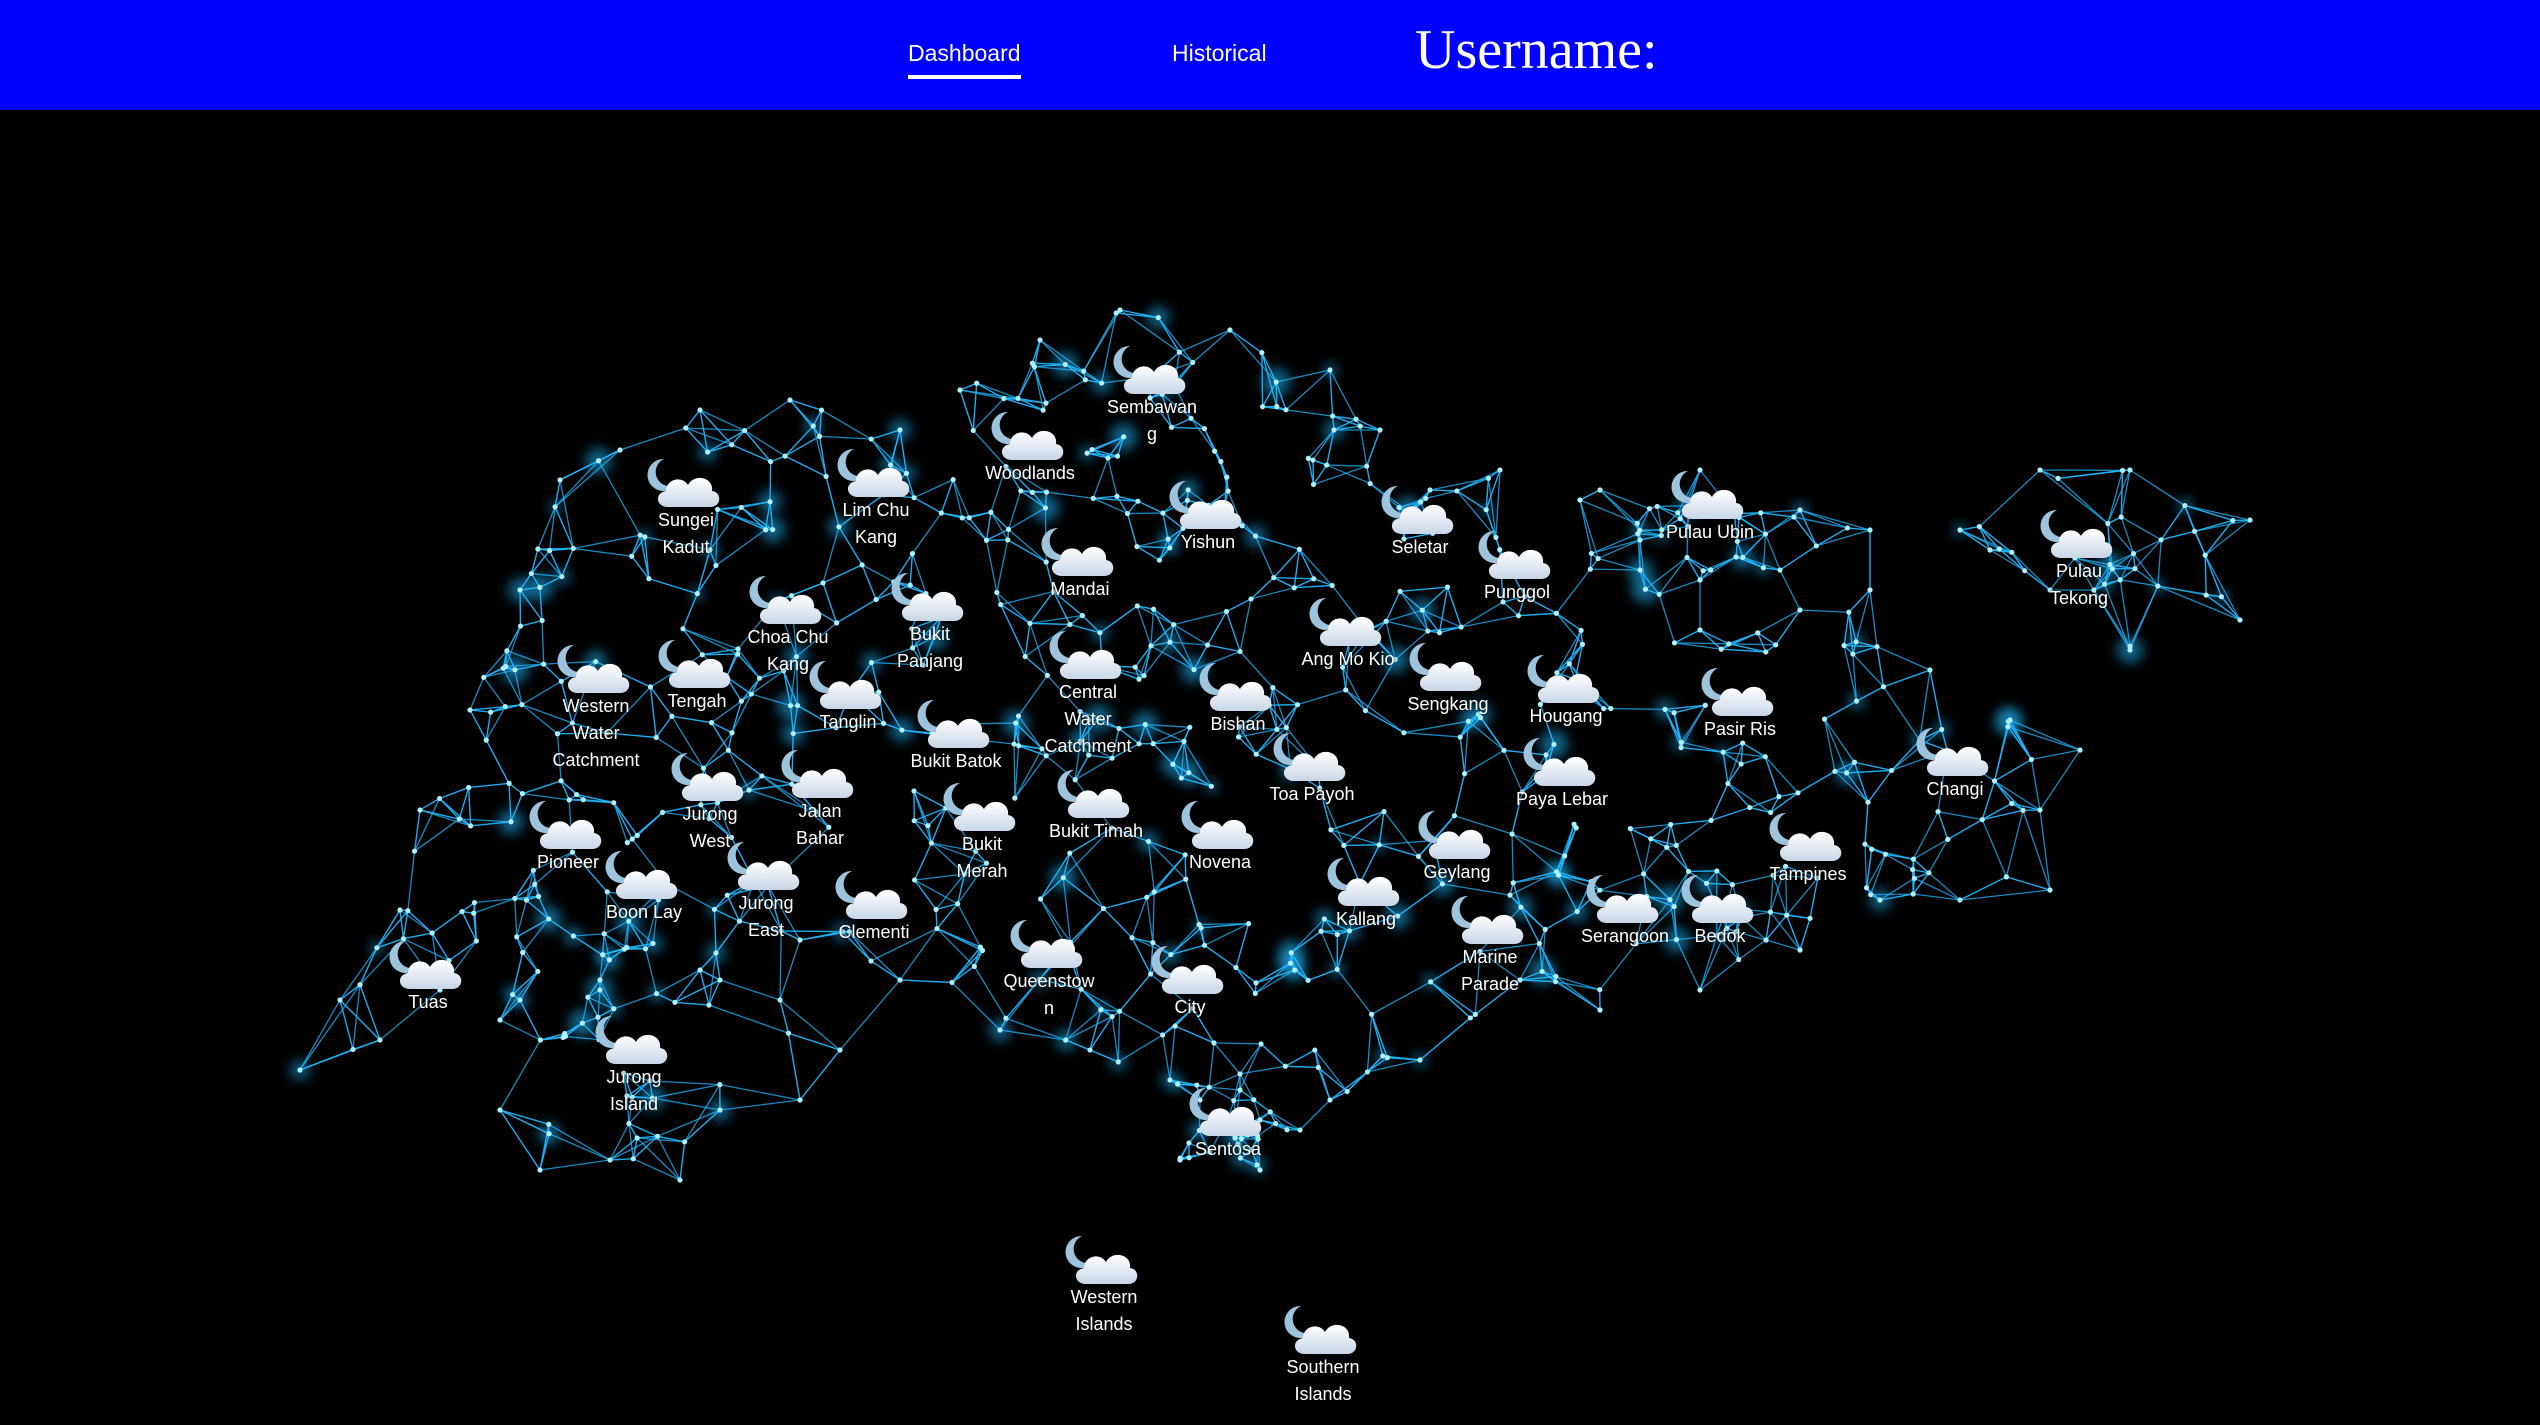  I want to click on region-marker: Changi, so click(1955, 763).